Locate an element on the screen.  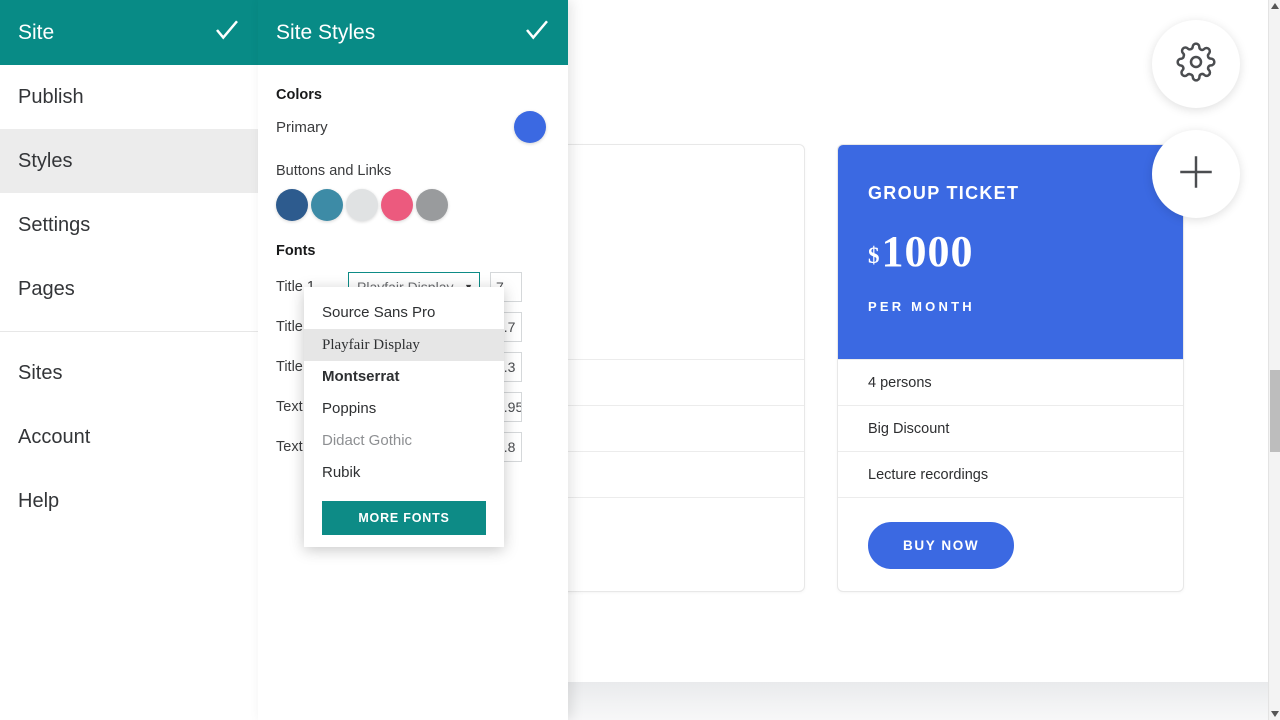
font-option-source-sans-pro: Source Sans Pro is located at coordinates (404, 313).